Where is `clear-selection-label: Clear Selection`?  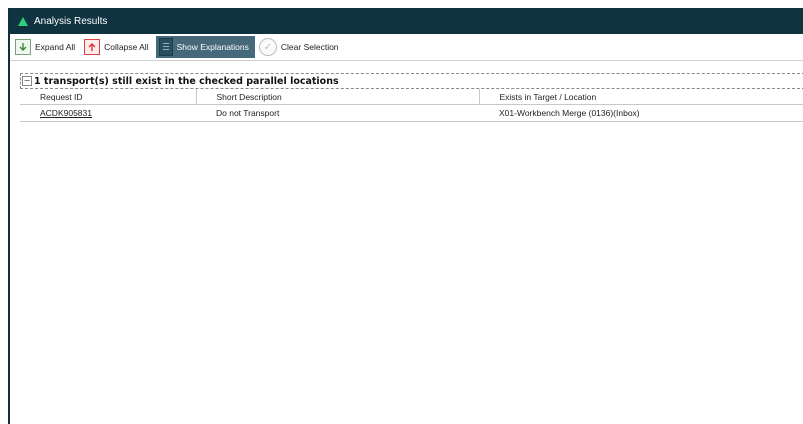 clear-selection-label: Clear Selection is located at coordinates (309, 47).